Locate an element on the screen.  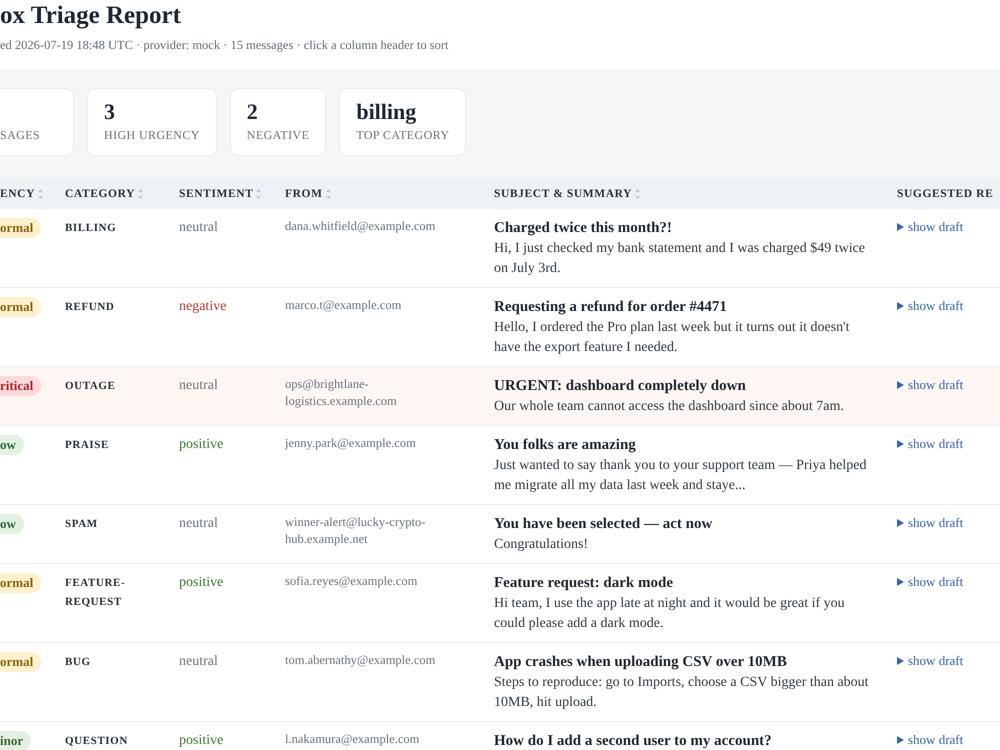
message-subject: You have been selected — act now is located at coordinates (604, 524).